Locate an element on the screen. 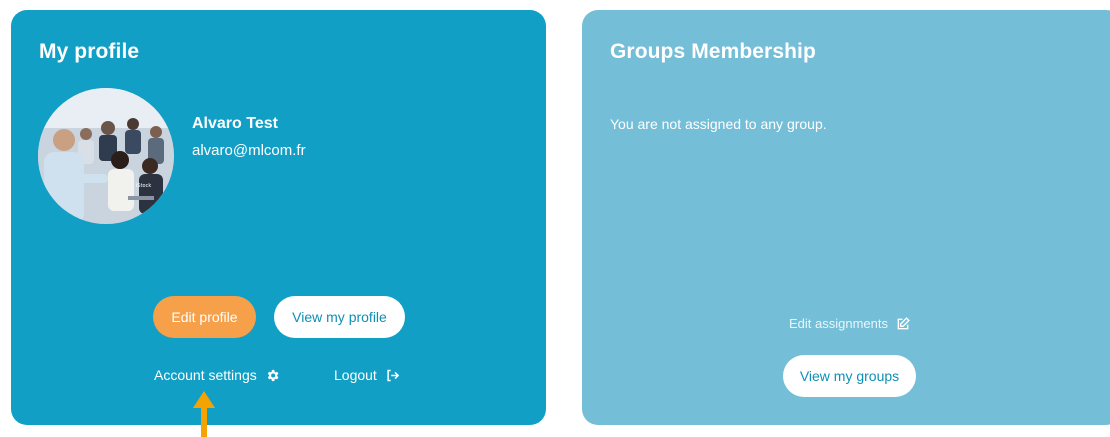 This screenshot has height=437, width=1110. edit-assignments-link: Edit assignments is located at coordinates (849, 323).